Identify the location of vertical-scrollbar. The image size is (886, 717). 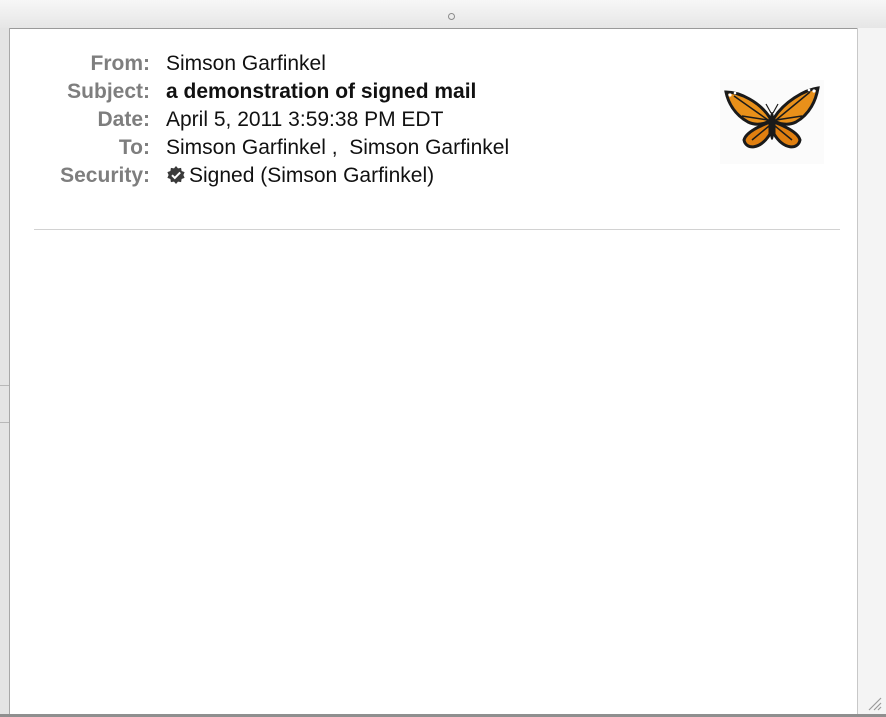
(871, 372).